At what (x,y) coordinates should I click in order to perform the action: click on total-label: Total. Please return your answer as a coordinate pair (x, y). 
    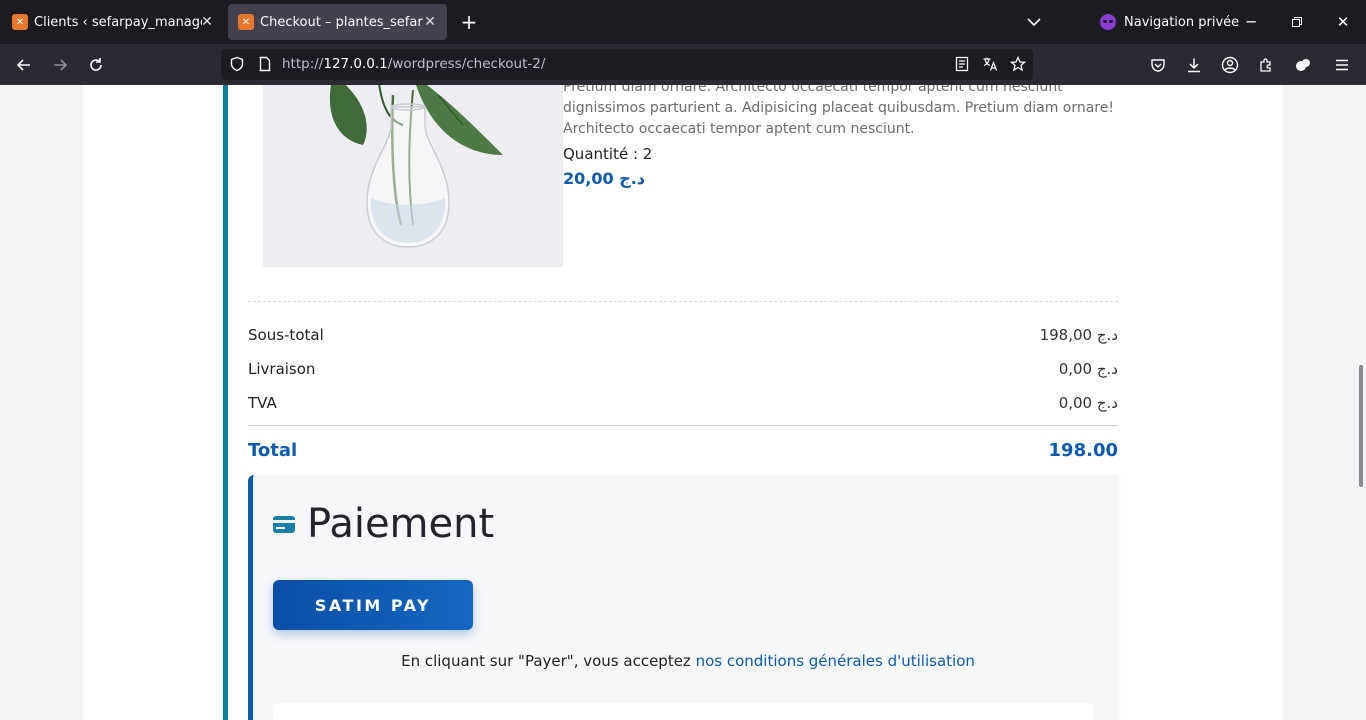
    Looking at the image, I should click on (273, 450).